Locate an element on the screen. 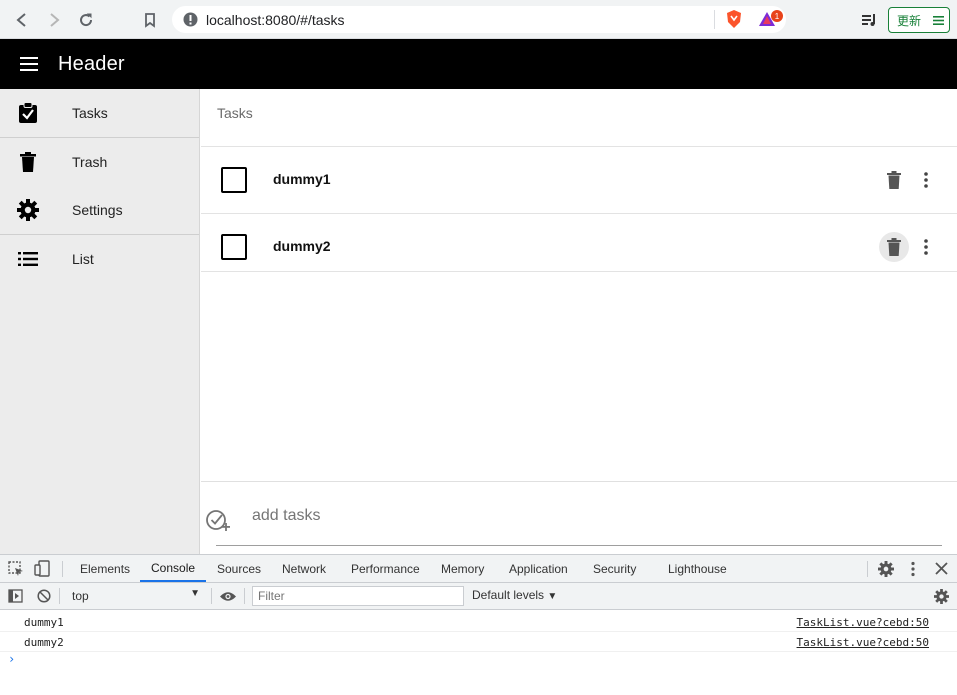  caret-down-icon: ▼ is located at coordinates (552, 596).